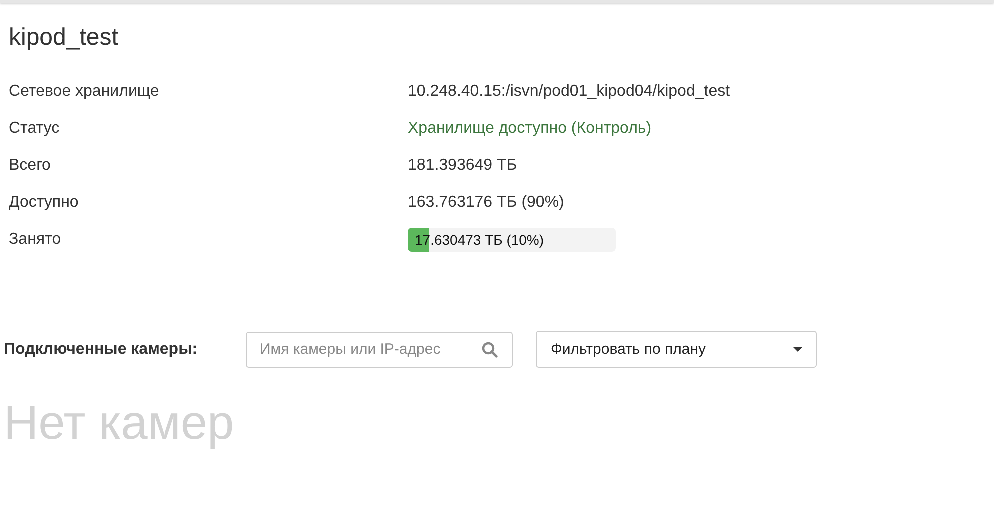 The width and height of the screenshot is (994, 510). I want to click on detail-label: Сетевое хранилище, so click(84, 91).